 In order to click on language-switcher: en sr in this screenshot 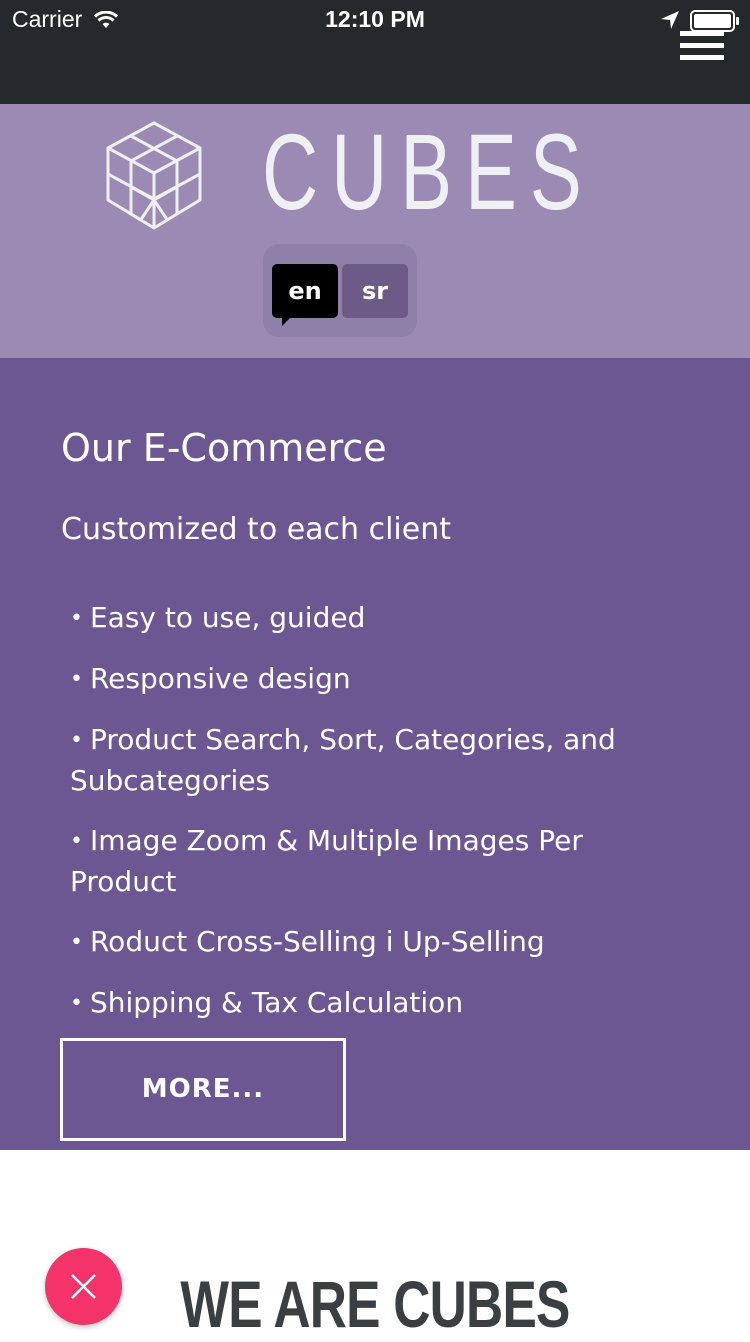, I will do `click(340, 290)`.